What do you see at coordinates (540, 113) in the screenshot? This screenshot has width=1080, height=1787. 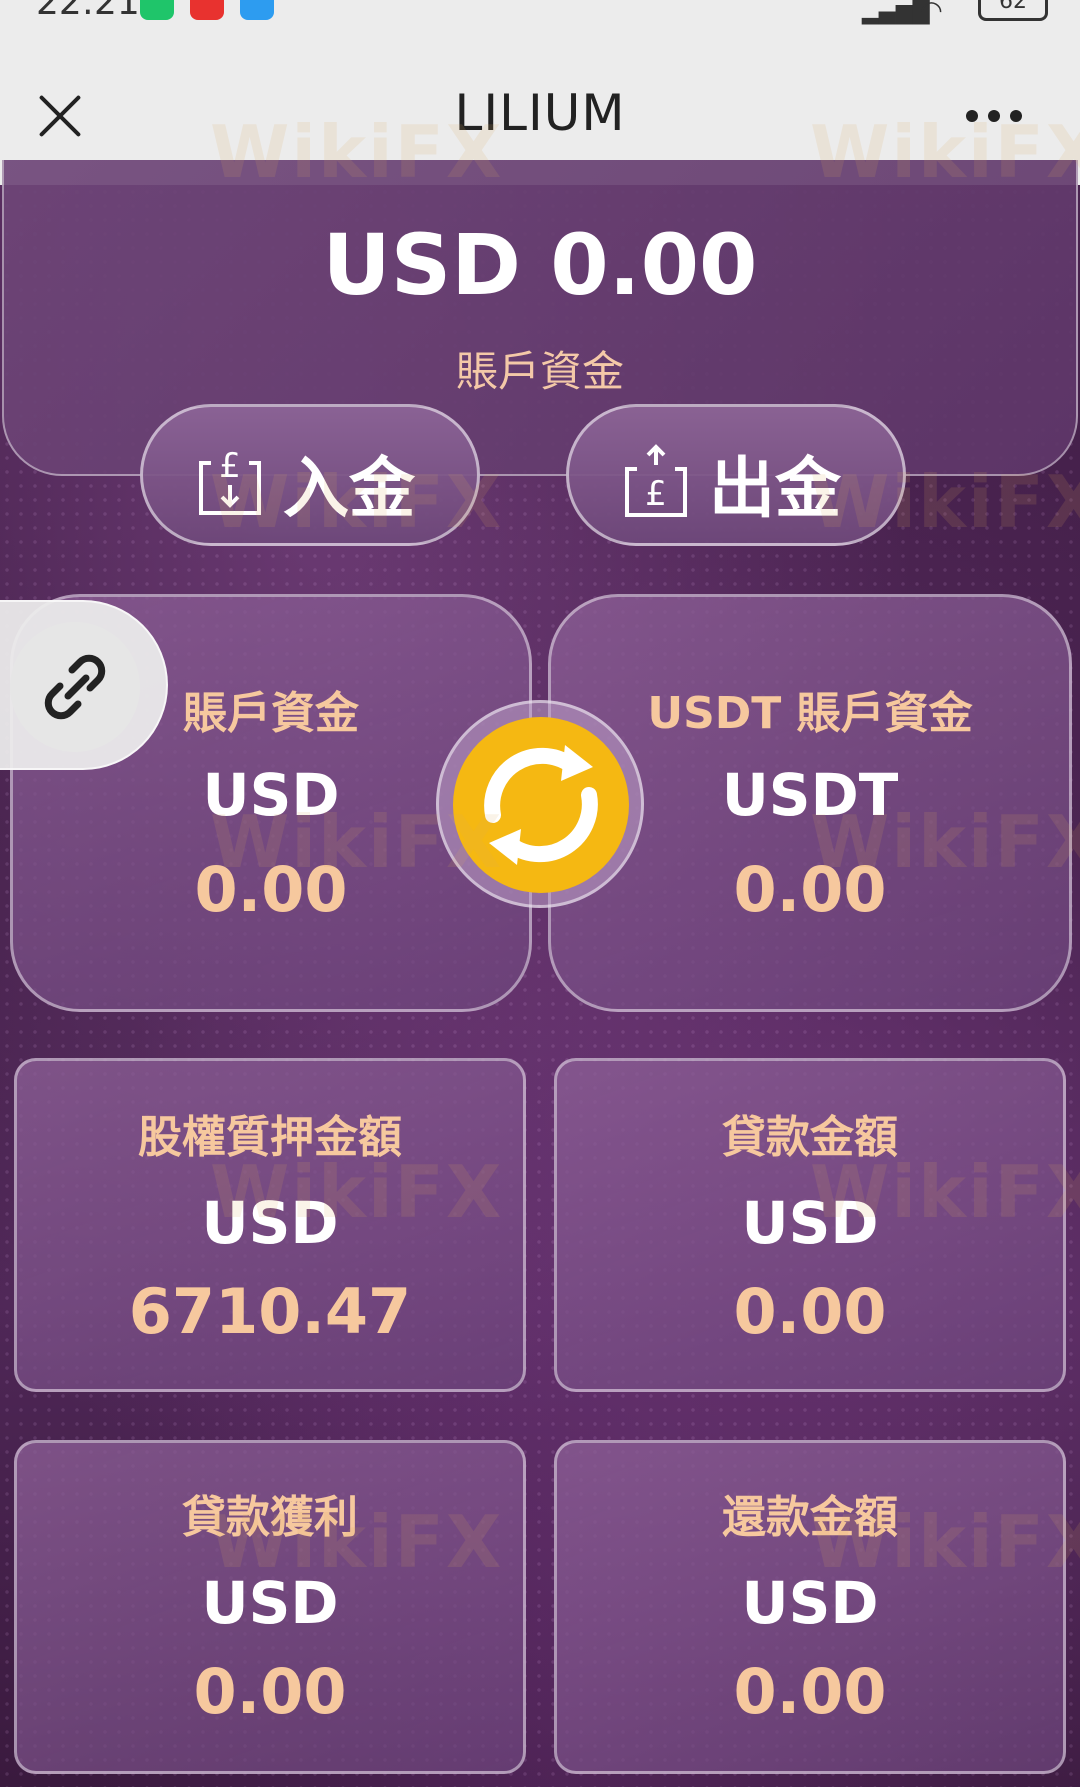 I see `page-title: LILIUM` at bounding box center [540, 113].